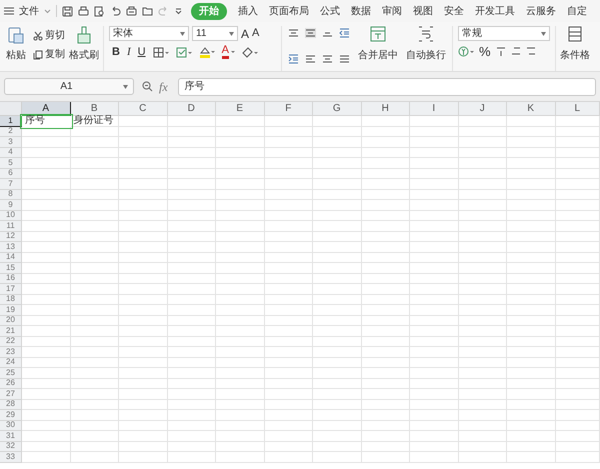 This screenshot has width=600, height=469. Describe the element at coordinates (11, 299) in the screenshot. I see `row-header: 18` at that location.